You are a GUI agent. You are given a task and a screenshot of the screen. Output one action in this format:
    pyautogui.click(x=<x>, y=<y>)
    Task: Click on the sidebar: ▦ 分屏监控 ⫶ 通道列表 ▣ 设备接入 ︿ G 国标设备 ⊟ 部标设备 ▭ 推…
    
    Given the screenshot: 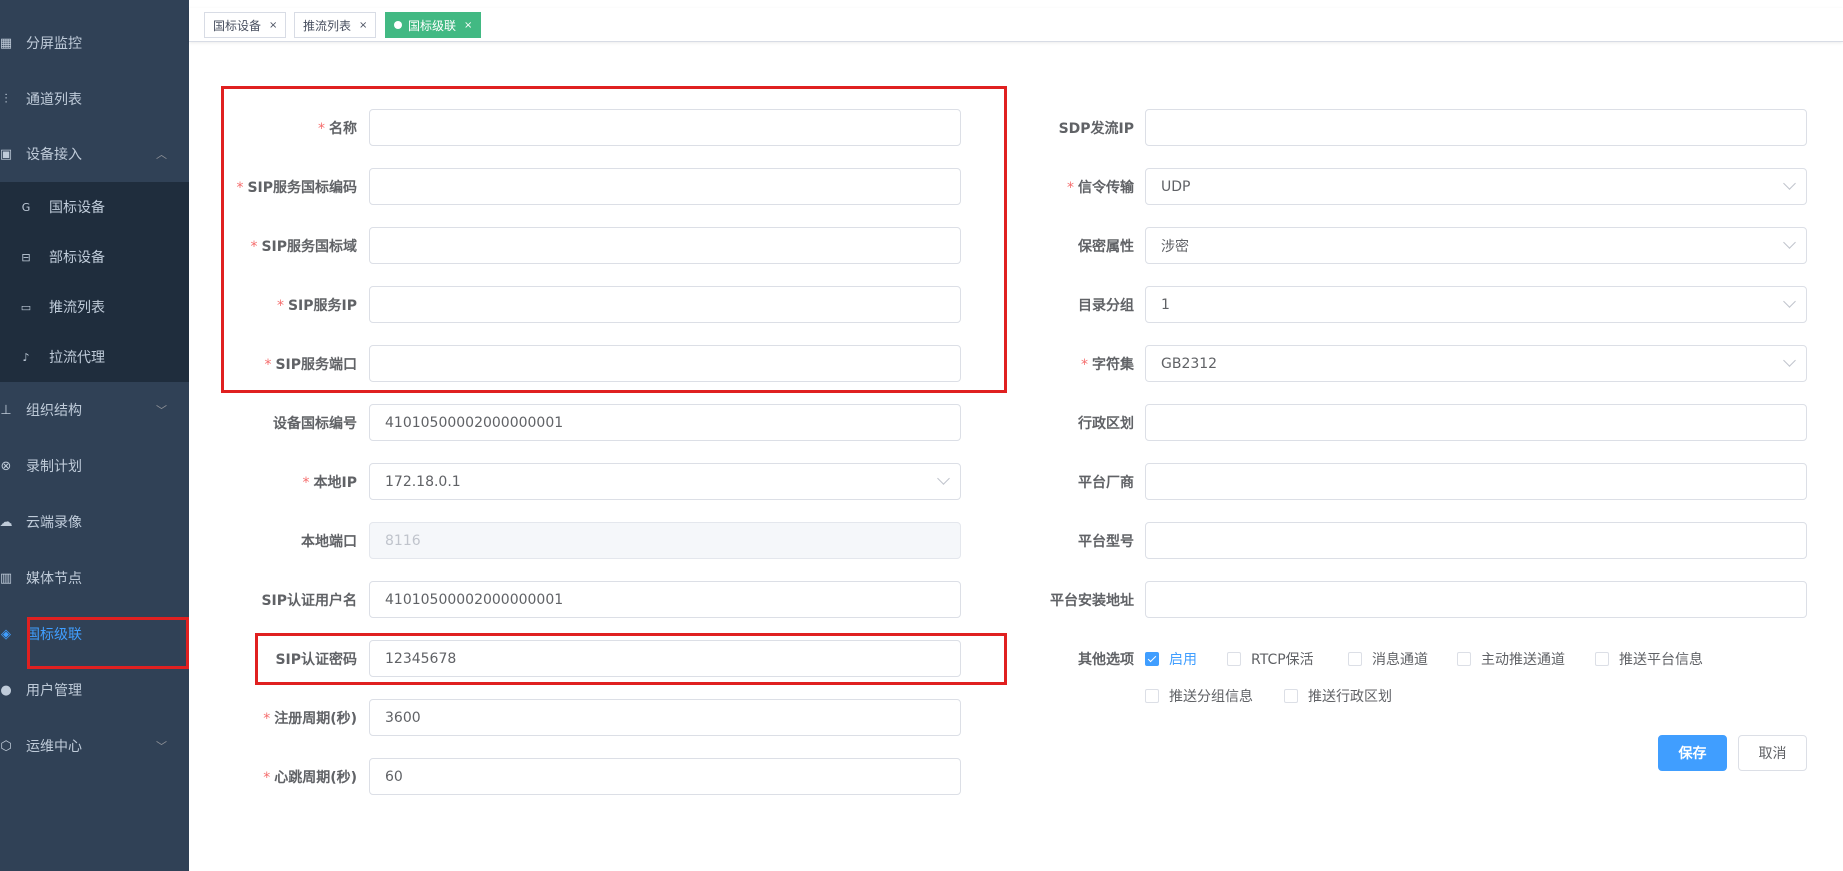 What is the action you would take?
    pyautogui.click(x=94, y=435)
    